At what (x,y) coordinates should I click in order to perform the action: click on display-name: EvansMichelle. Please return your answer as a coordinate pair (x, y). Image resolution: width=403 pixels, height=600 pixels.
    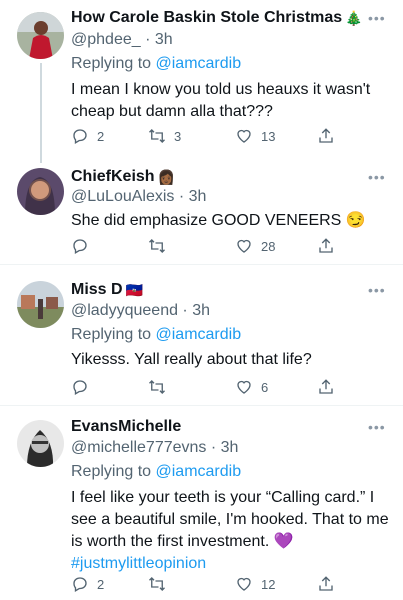
    Looking at the image, I should click on (126, 427).